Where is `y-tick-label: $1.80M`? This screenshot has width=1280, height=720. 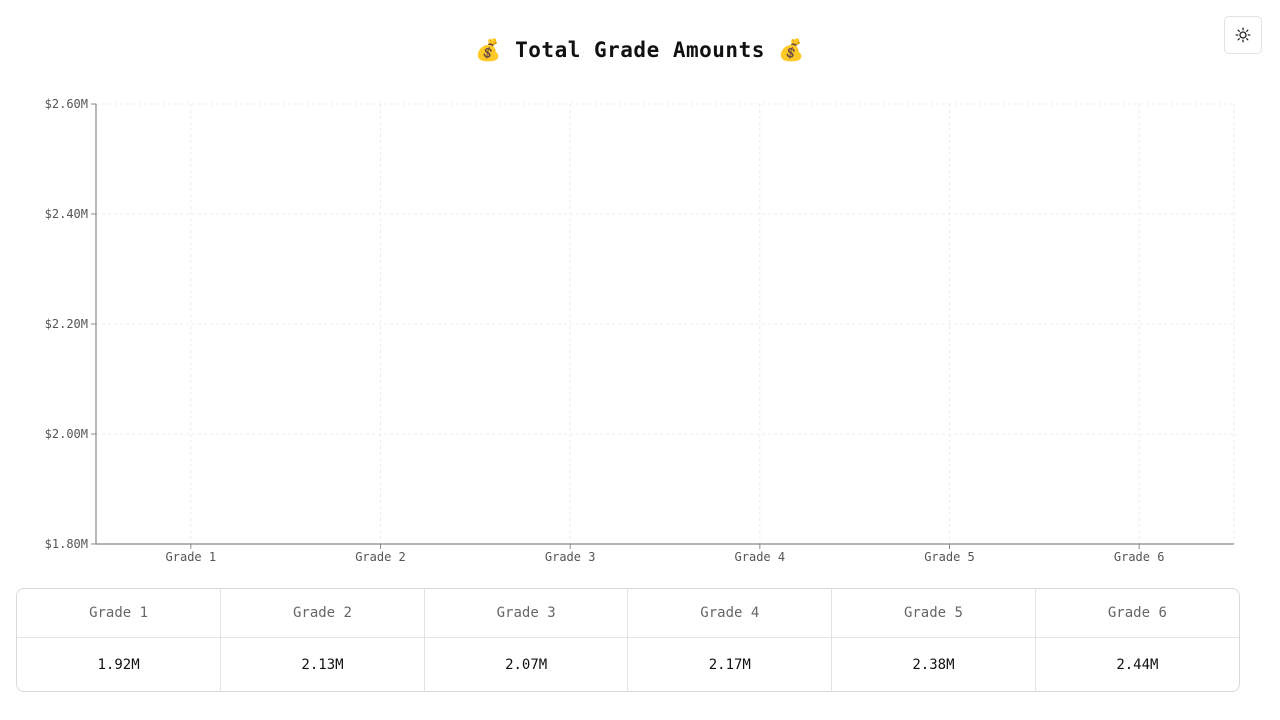 y-tick-label: $1.80M is located at coordinates (66, 544).